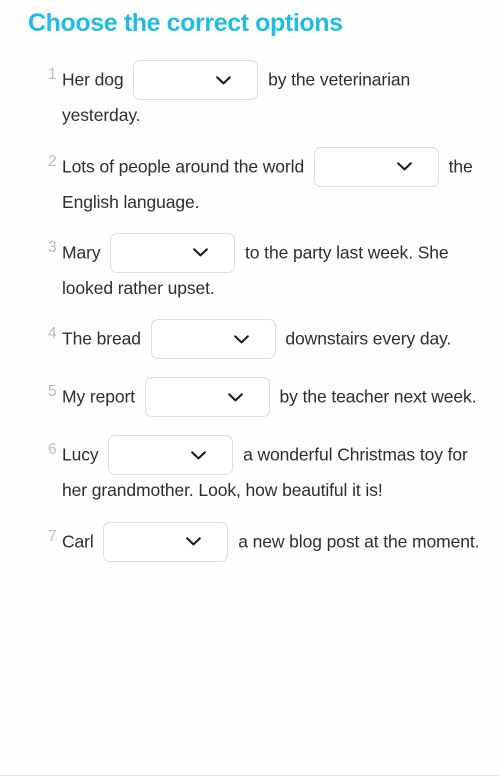 This screenshot has width=500, height=776. I want to click on question-item: 4 The bread downstairs every day., so click(250, 339).